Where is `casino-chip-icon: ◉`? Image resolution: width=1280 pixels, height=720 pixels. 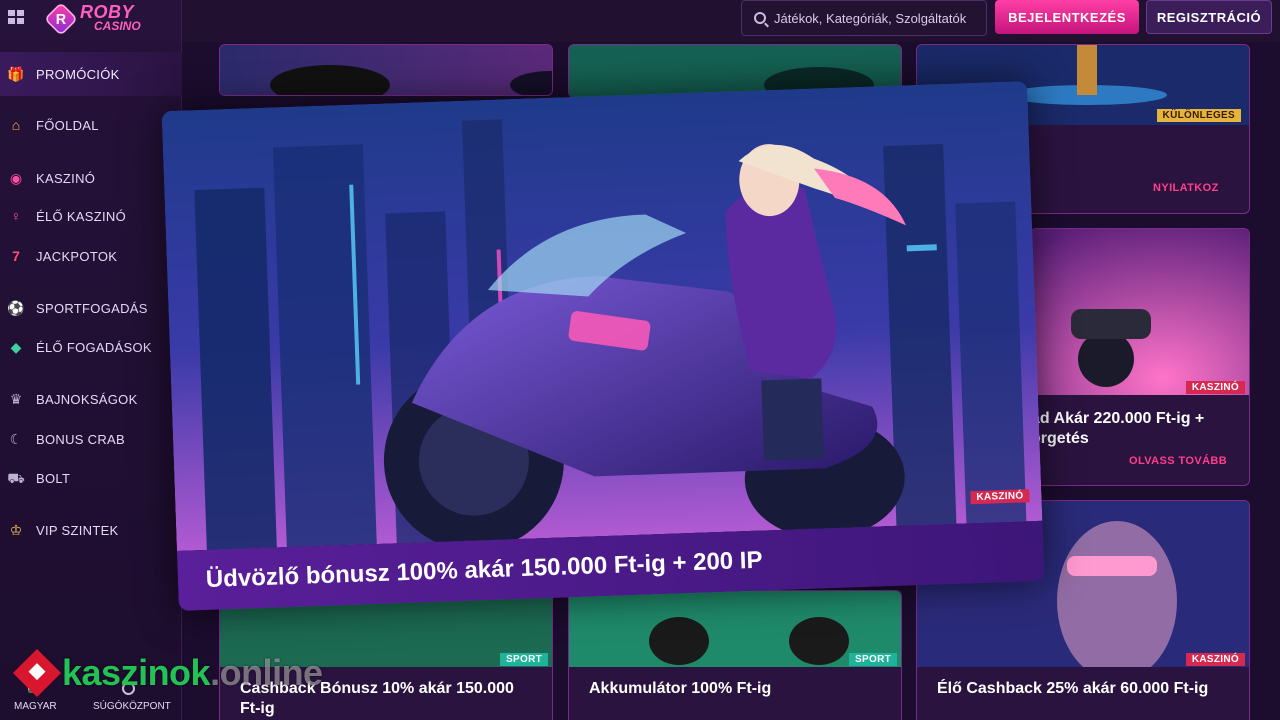
casino-chip-icon: ◉ is located at coordinates (16, 178).